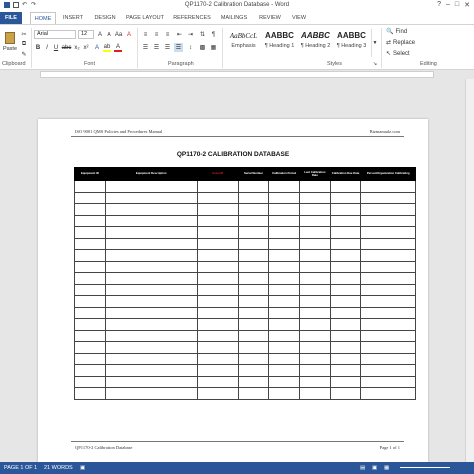  I want to click on paste-button: Paste, so click(10, 42).